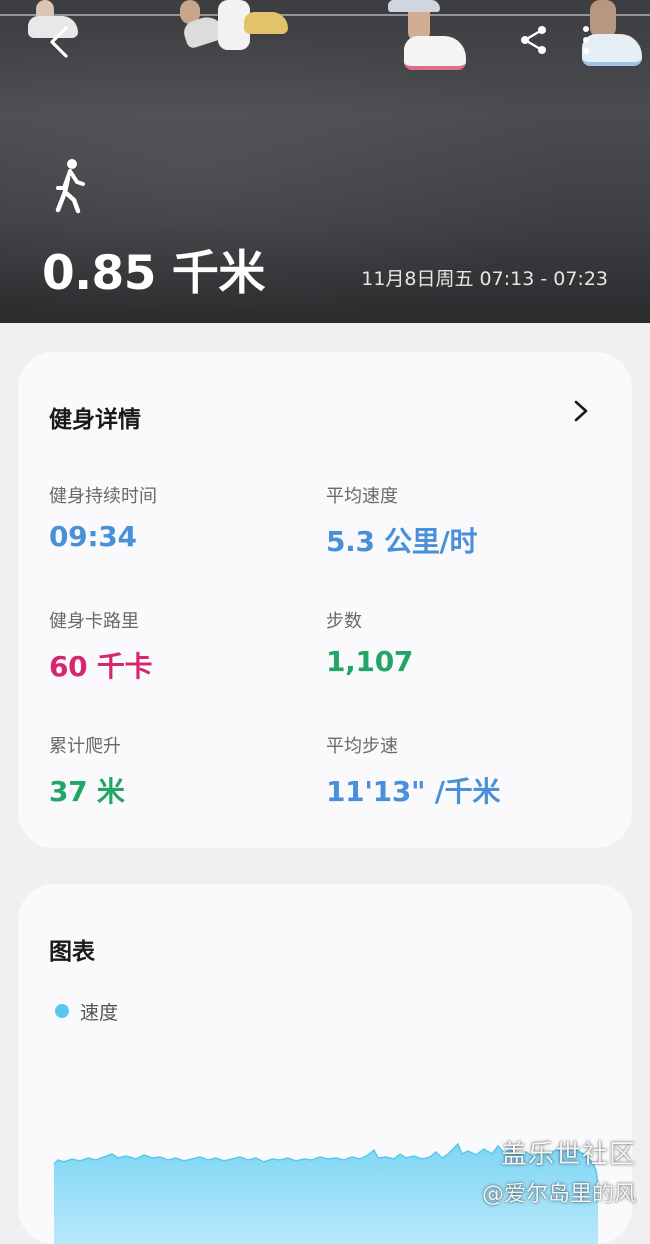 Image resolution: width=650 pixels, height=1244 pixels. What do you see at coordinates (362, 746) in the screenshot?
I see `stat-label: 平均步速` at bounding box center [362, 746].